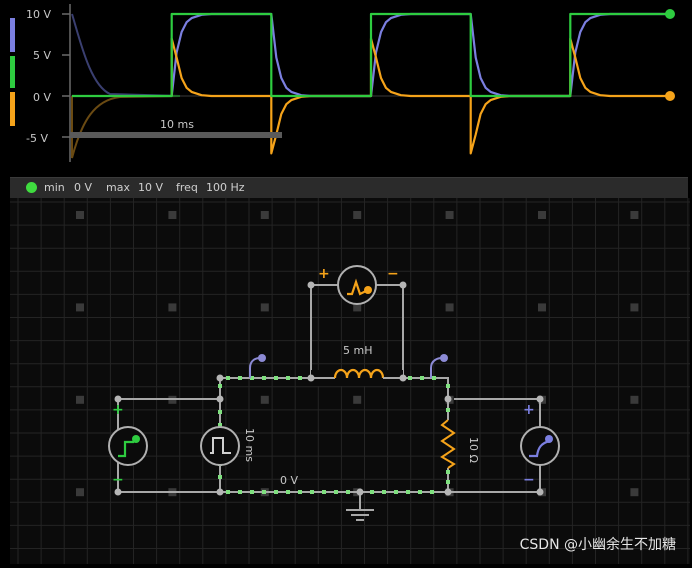 This screenshot has height=568, width=692. What do you see at coordinates (42, 97) in the screenshot?
I see `y-label-0v: 0 V` at bounding box center [42, 97].